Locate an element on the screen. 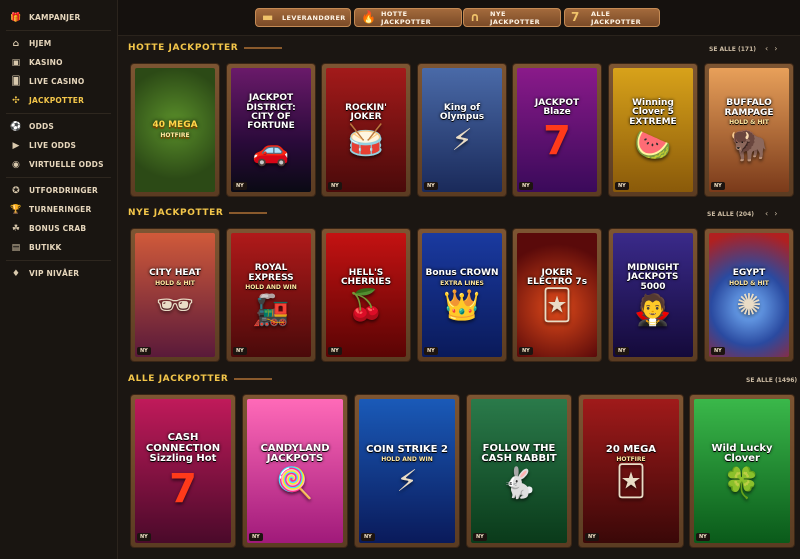  section-title-all: ALLE JACKPOTTER is located at coordinates (200, 379).